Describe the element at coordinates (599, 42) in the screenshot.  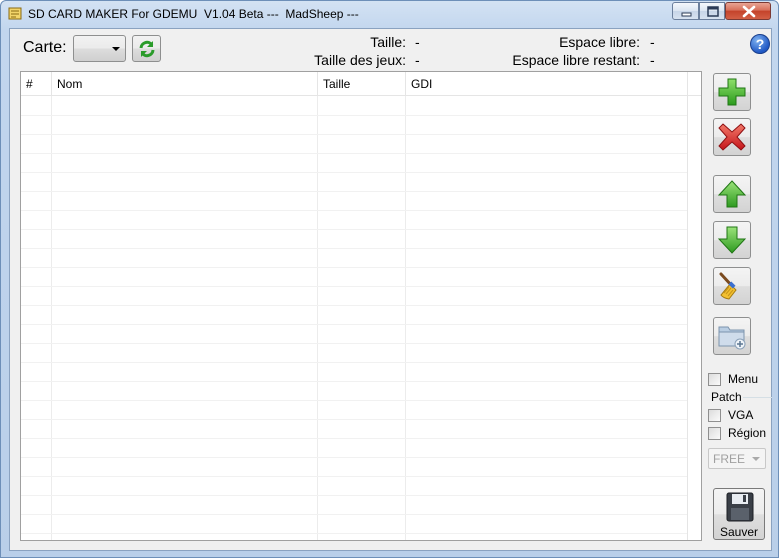
I see `espace-libre-label: Espace libre:` at that location.